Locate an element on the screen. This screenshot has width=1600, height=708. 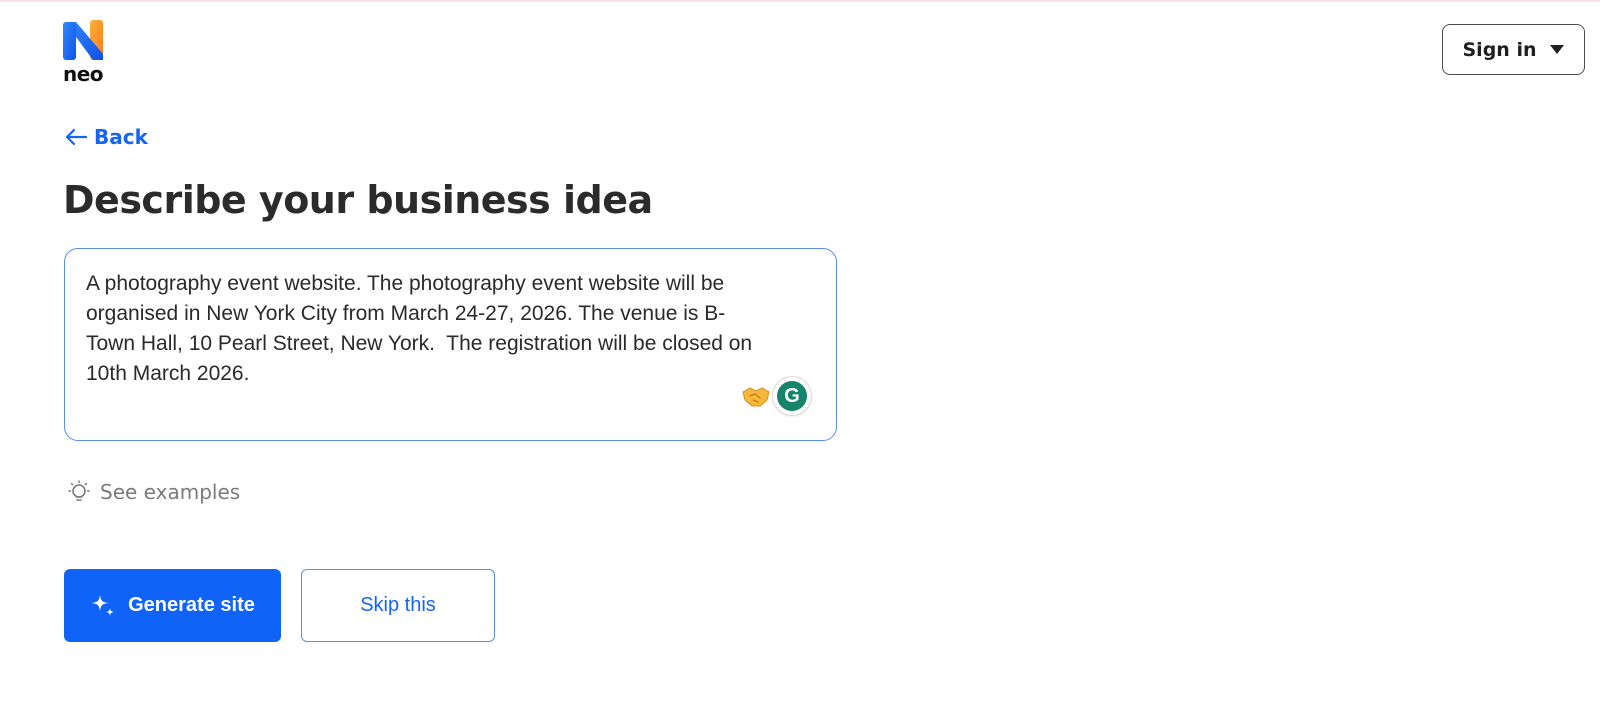
top-border is located at coordinates (800, 1).